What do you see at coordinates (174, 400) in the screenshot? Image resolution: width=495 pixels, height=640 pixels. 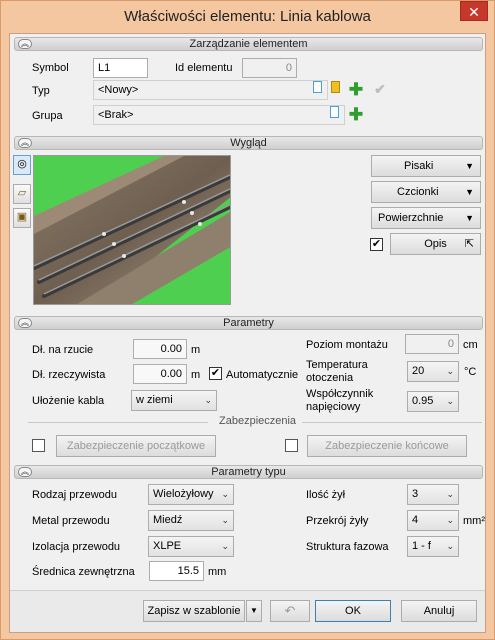 I see `laying-select: w ziemi ⌄` at bounding box center [174, 400].